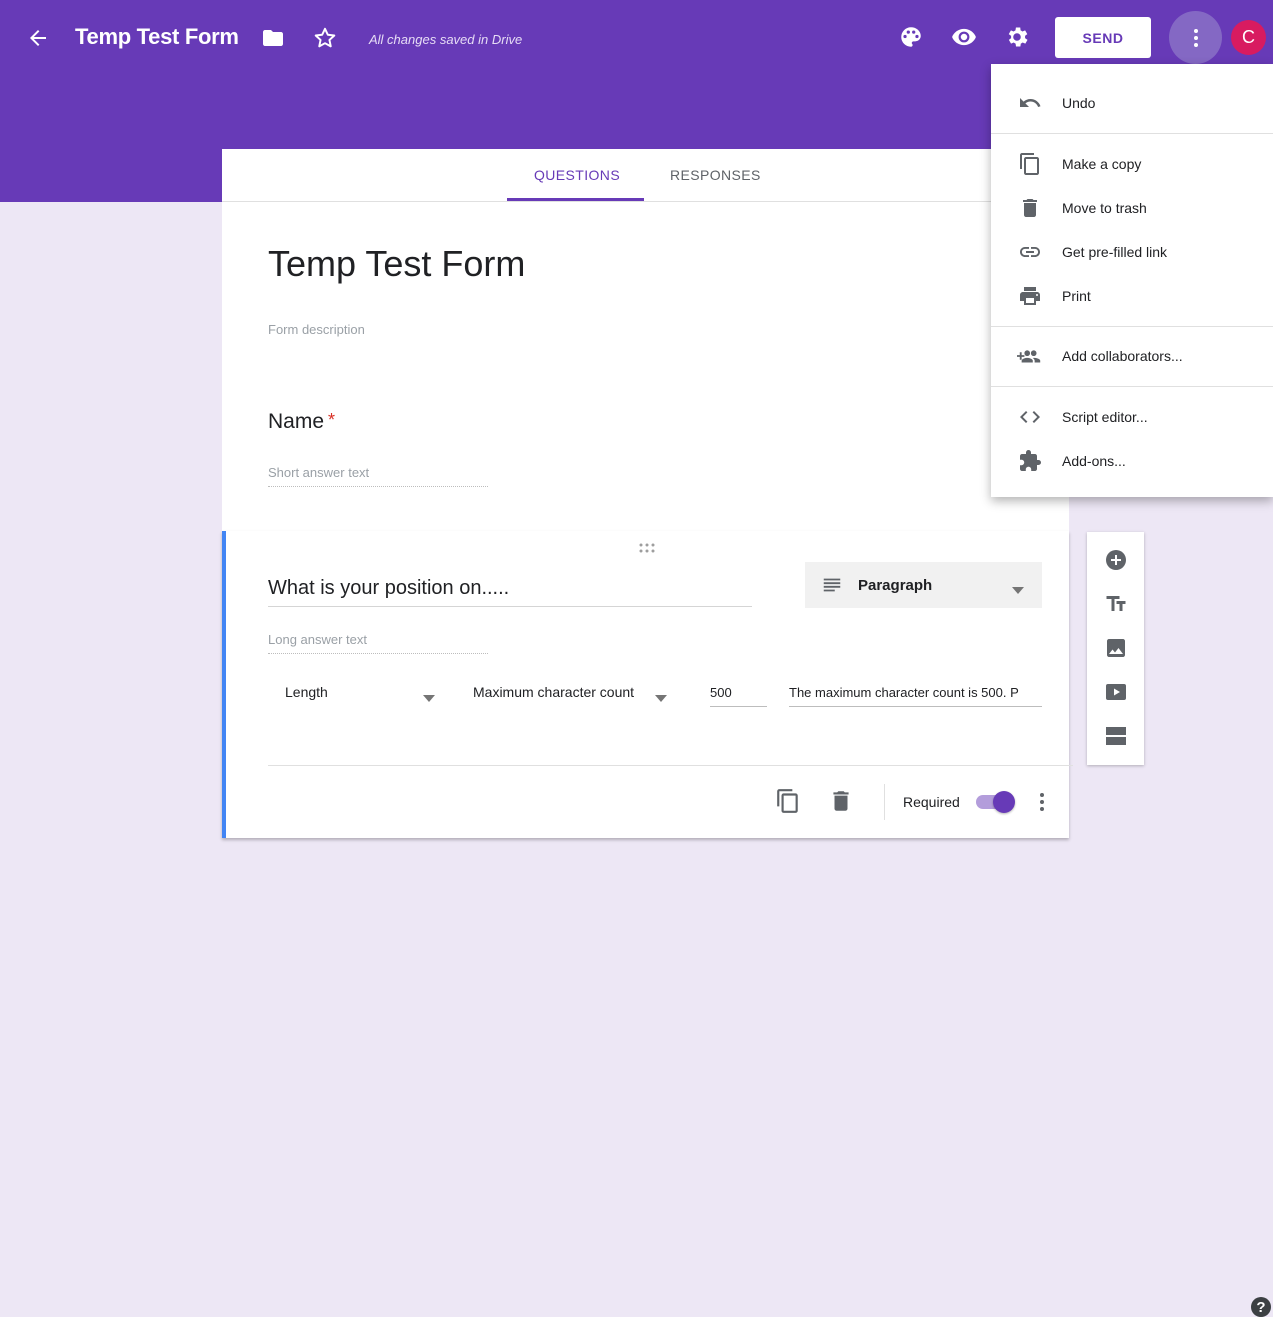 This screenshot has width=1273, height=1317. I want to click on question-footer-divider, so click(670, 765).